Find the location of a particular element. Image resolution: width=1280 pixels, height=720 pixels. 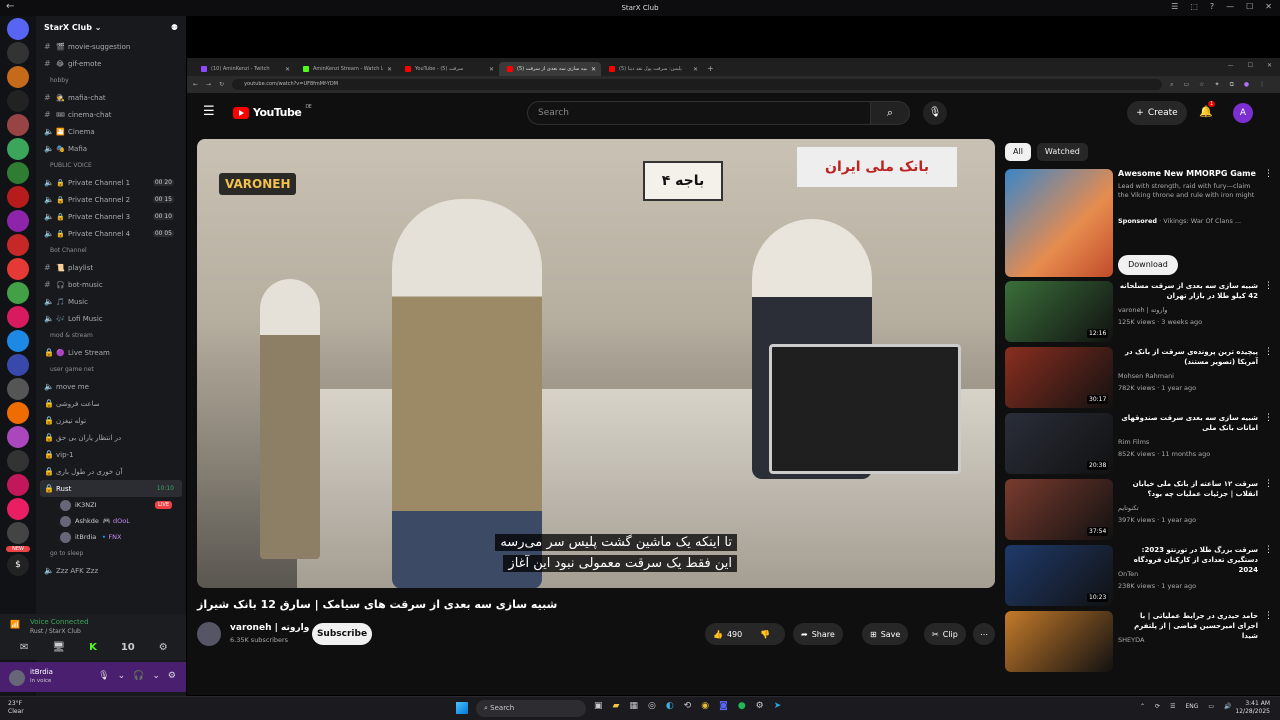

app-icon: ⚙ is located at coordinates (760, 706).